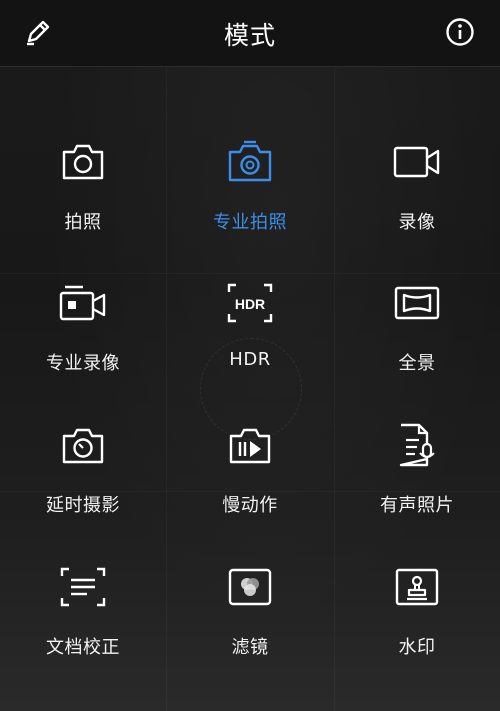  What do you see at coordinates (250, 445) in the screenshot?
I see `slow-motion-icon` at bounding box center [250, 445].